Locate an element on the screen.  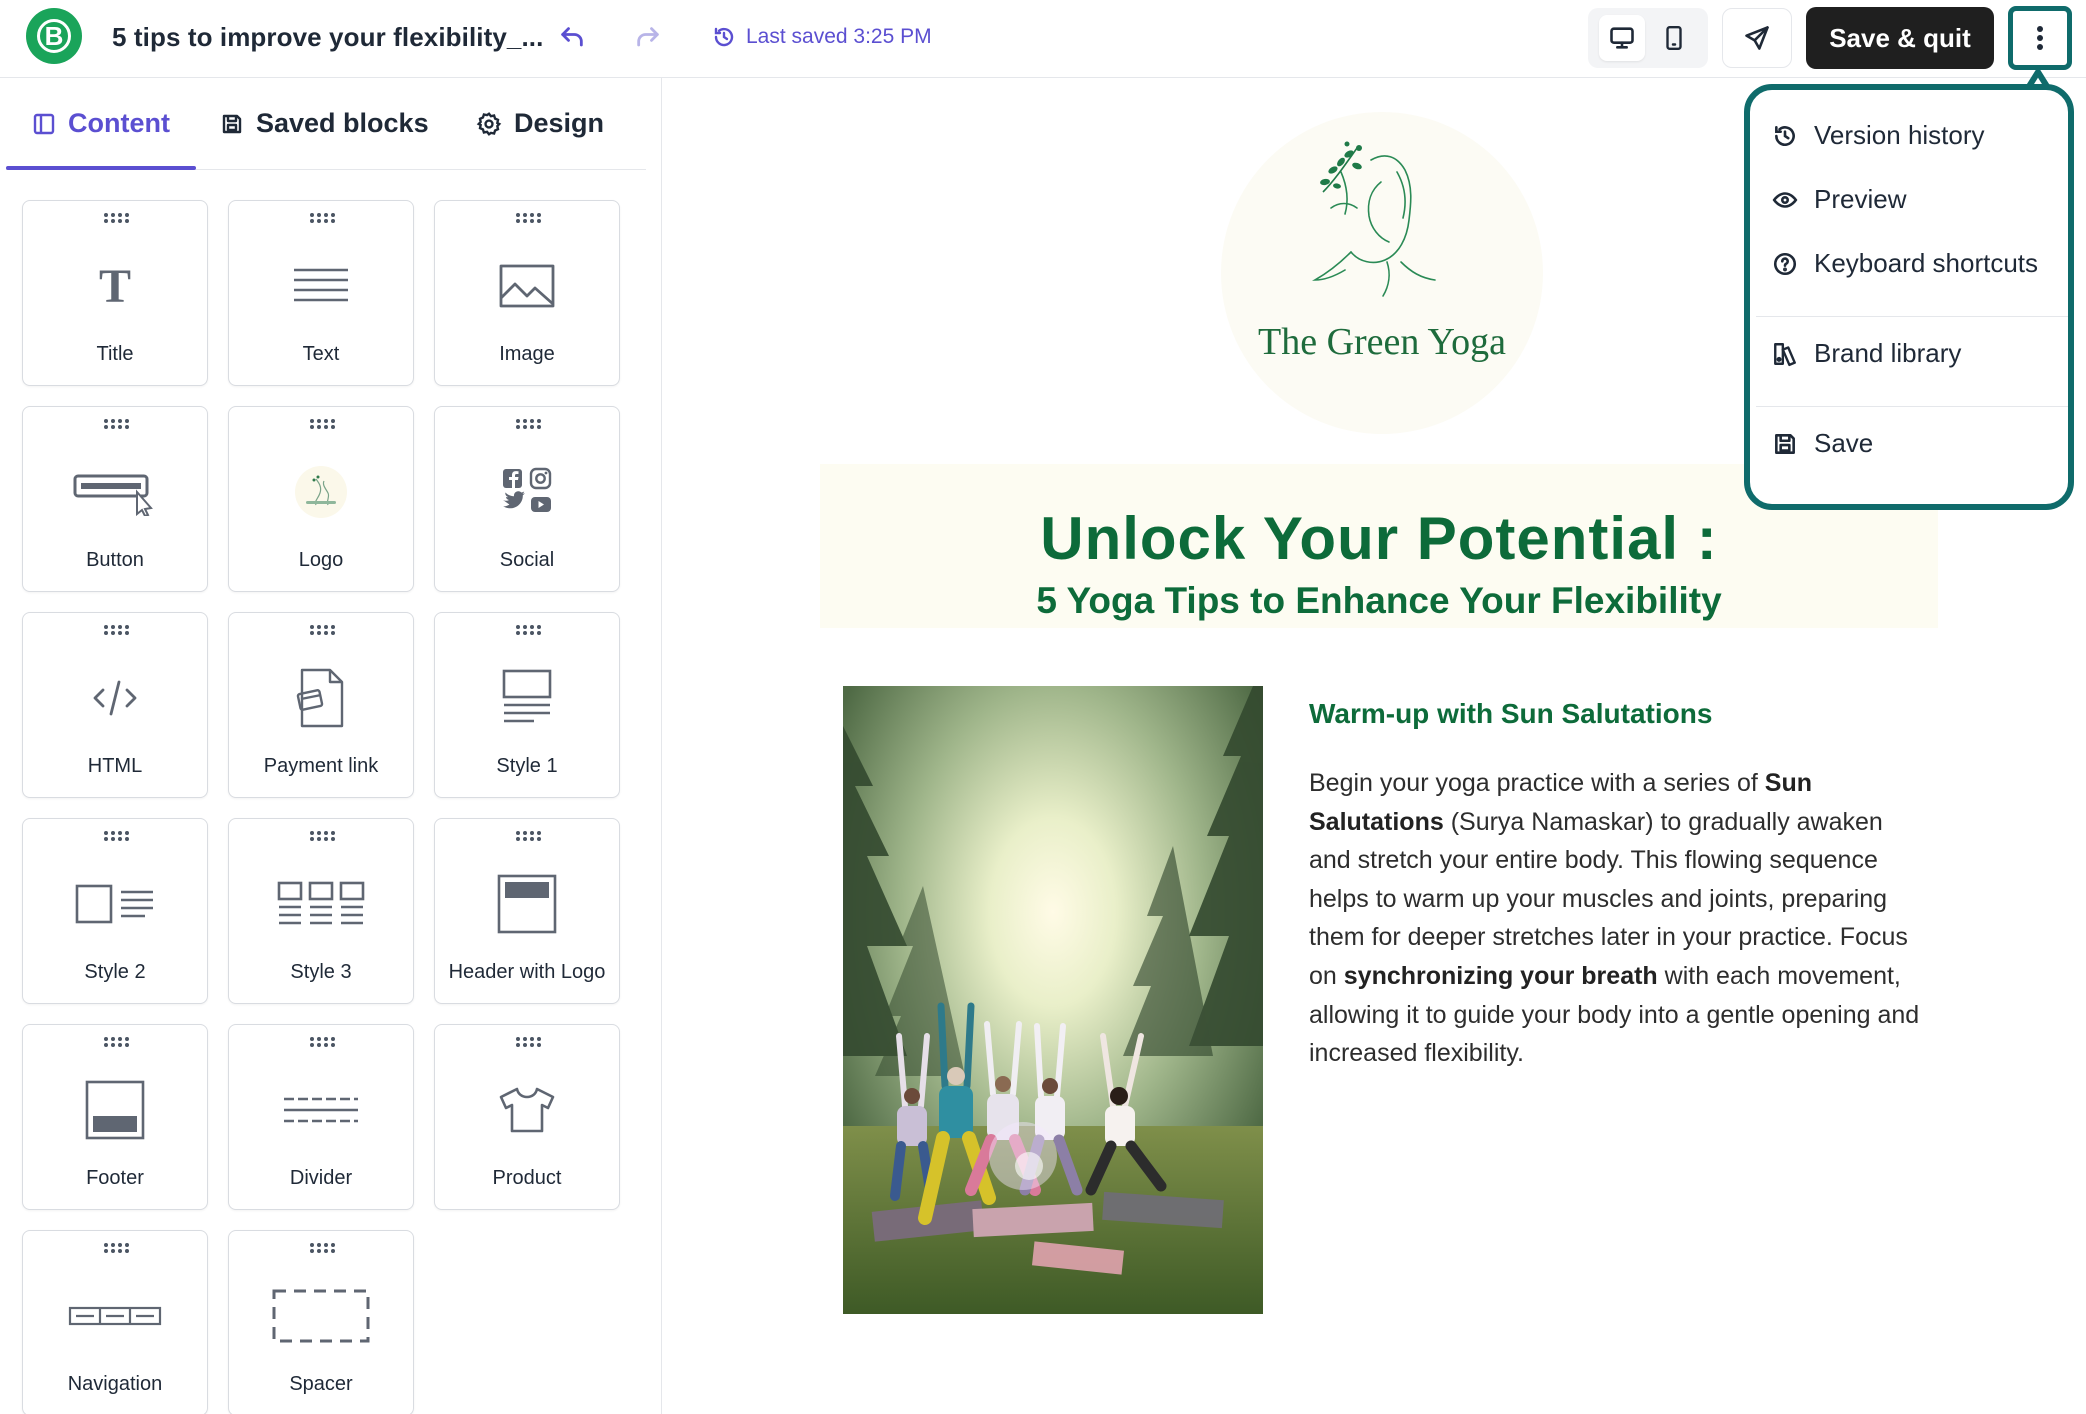
block-style-3: Style 3 is located at coordinates (321, 911).